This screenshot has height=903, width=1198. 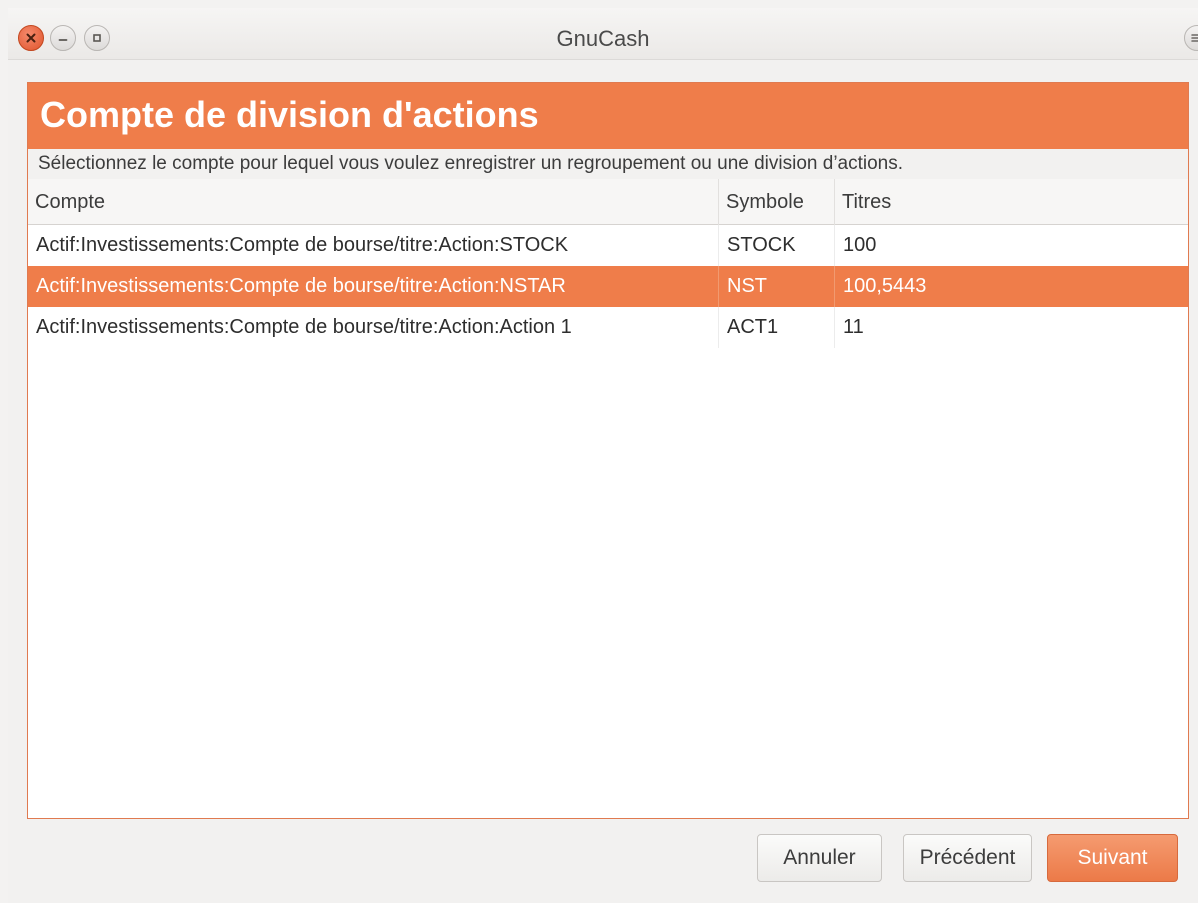 I want to click on title-bar: GnuCash, so click(x=603, y=34).